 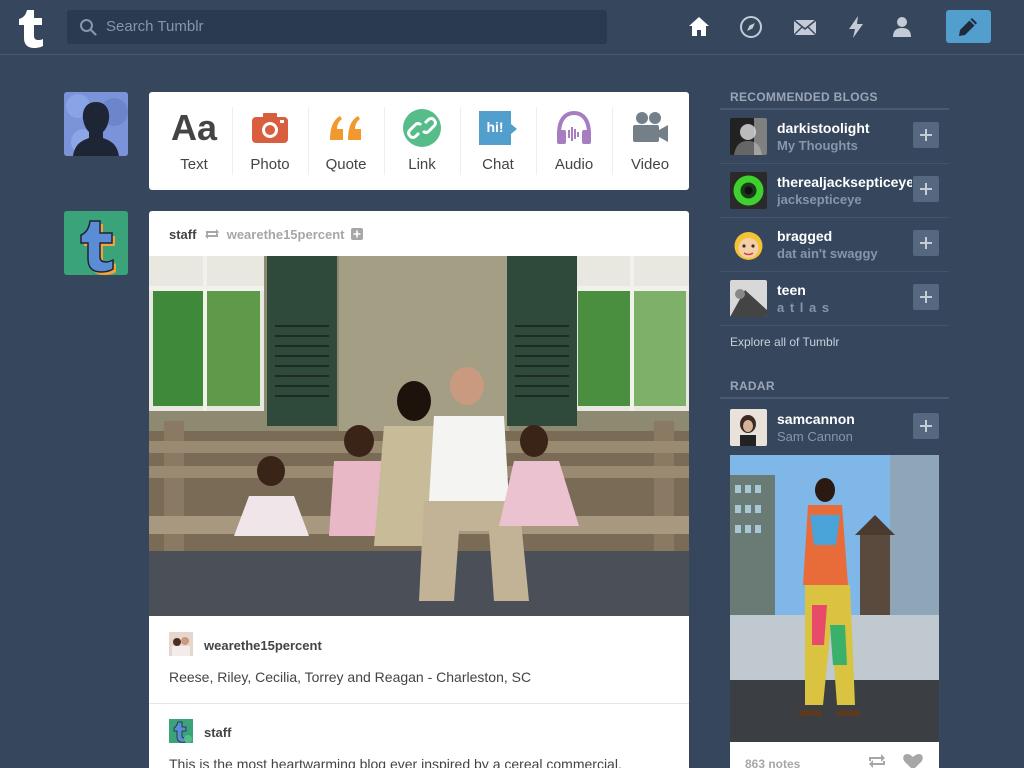 I want to click on post-type-text: Aa Text, so click(x=194, y=141).